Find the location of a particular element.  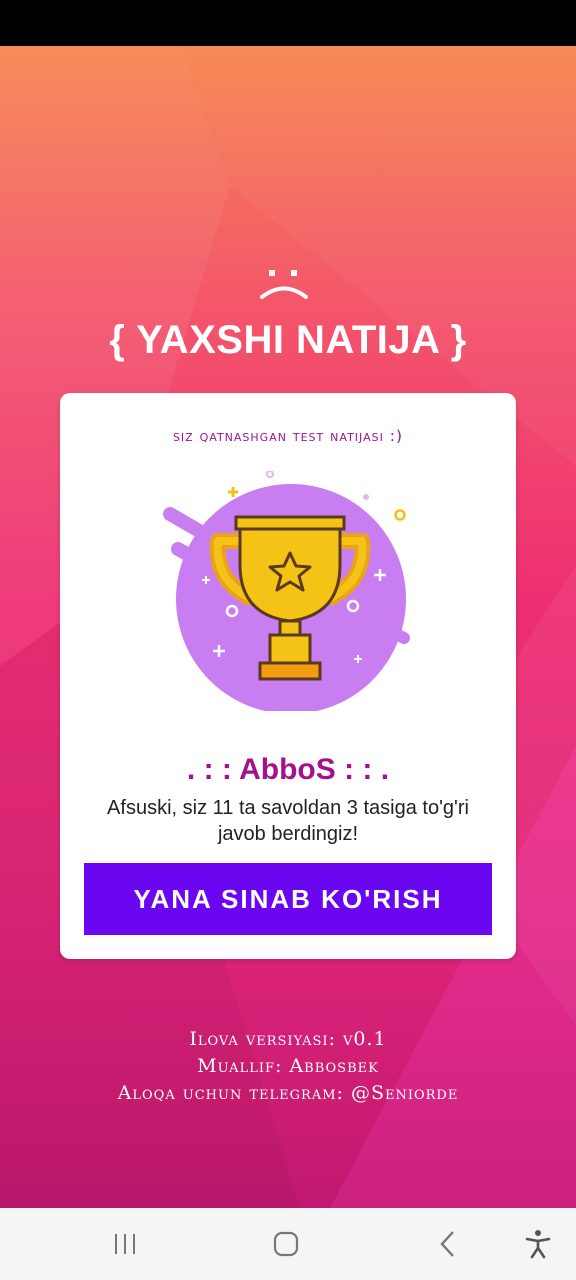

accessibility-button is located at coordinates (538, 1244).